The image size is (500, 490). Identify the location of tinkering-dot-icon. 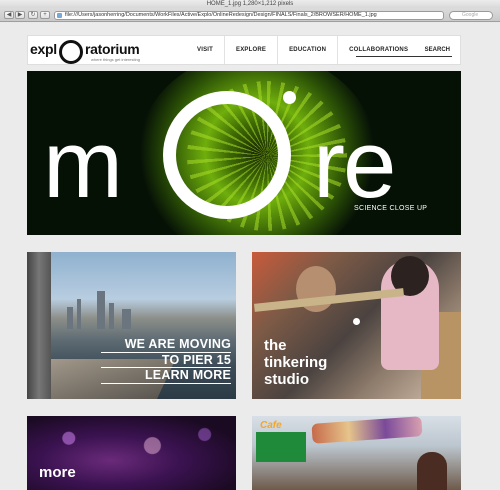
(356, 321).